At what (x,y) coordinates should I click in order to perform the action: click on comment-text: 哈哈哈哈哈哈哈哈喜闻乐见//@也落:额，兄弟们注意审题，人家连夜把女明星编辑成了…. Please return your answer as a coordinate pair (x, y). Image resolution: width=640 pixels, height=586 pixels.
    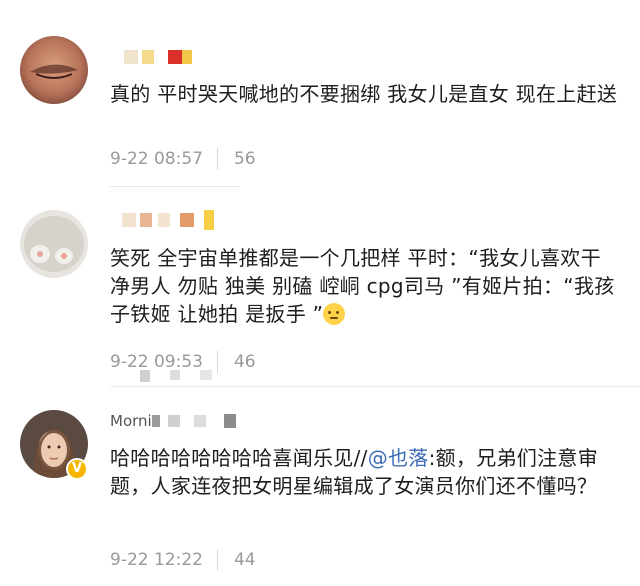
    Looking at the image, I should click on (354, 472).